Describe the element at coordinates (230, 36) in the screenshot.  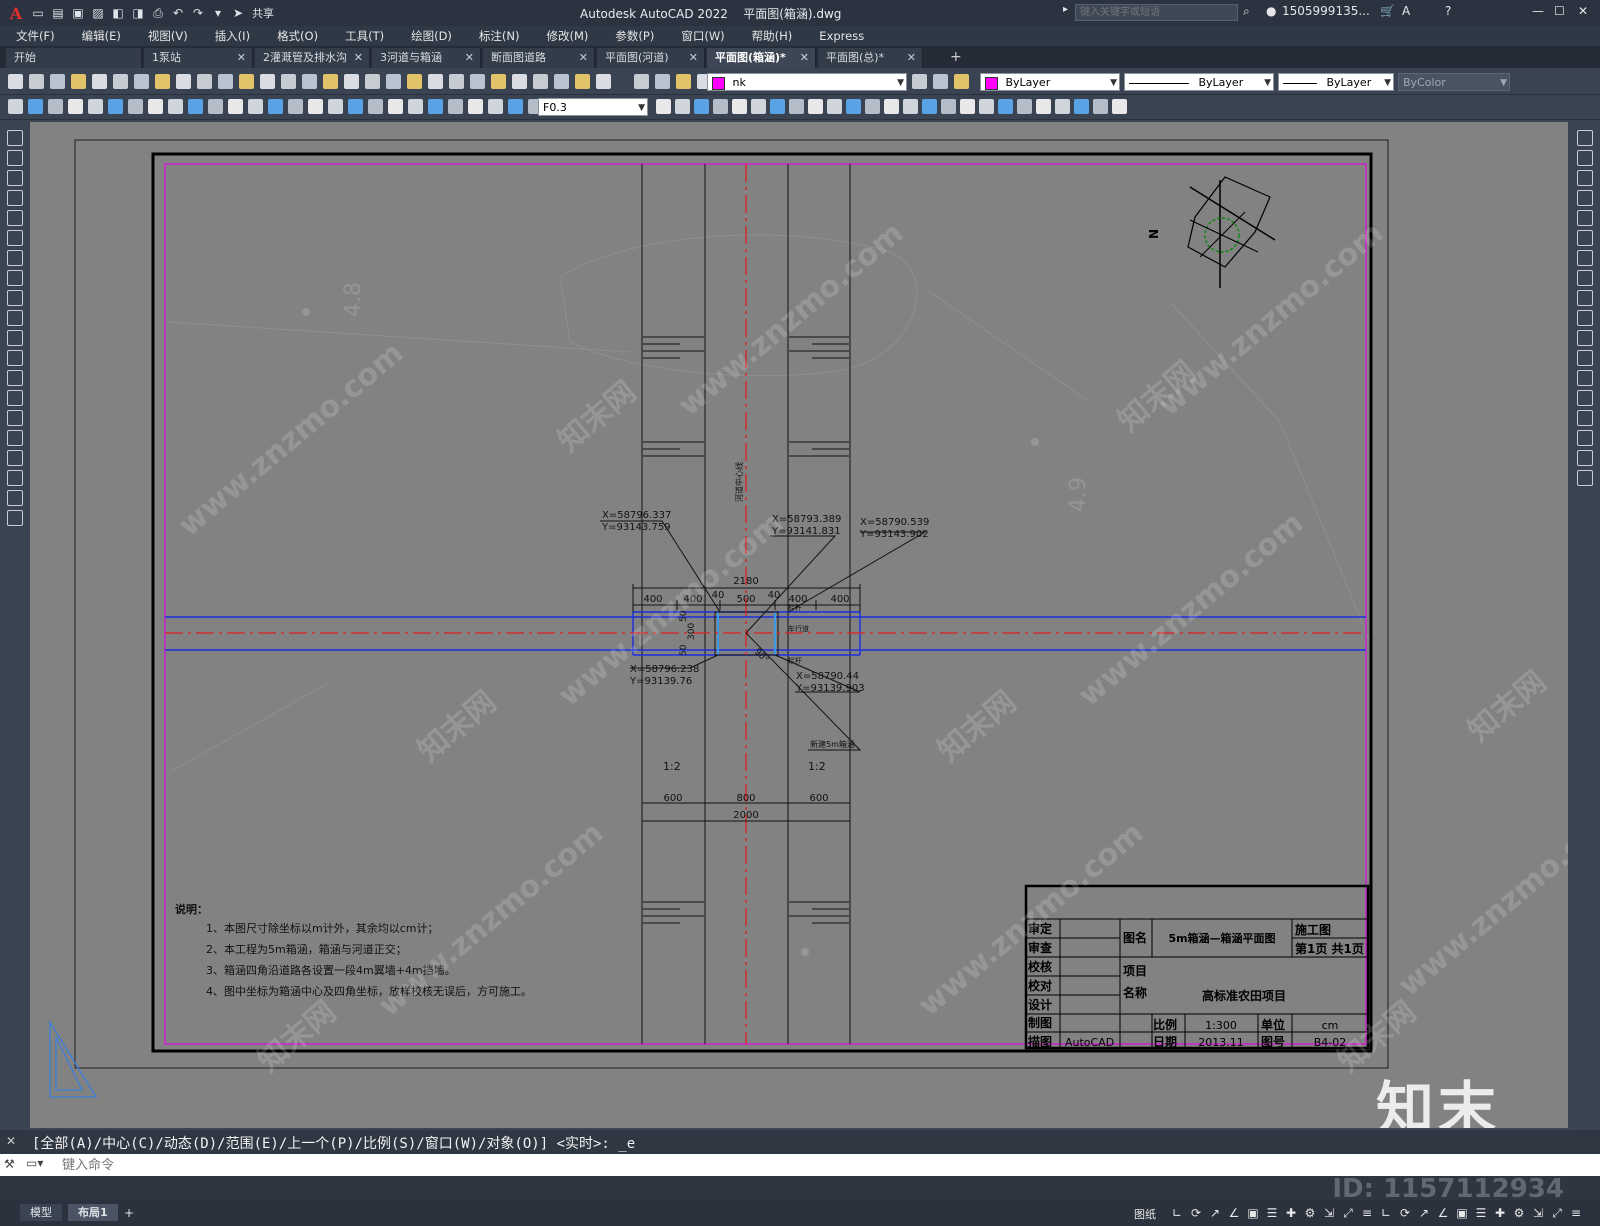
I see `menu-item: 插入(I)` at that location.